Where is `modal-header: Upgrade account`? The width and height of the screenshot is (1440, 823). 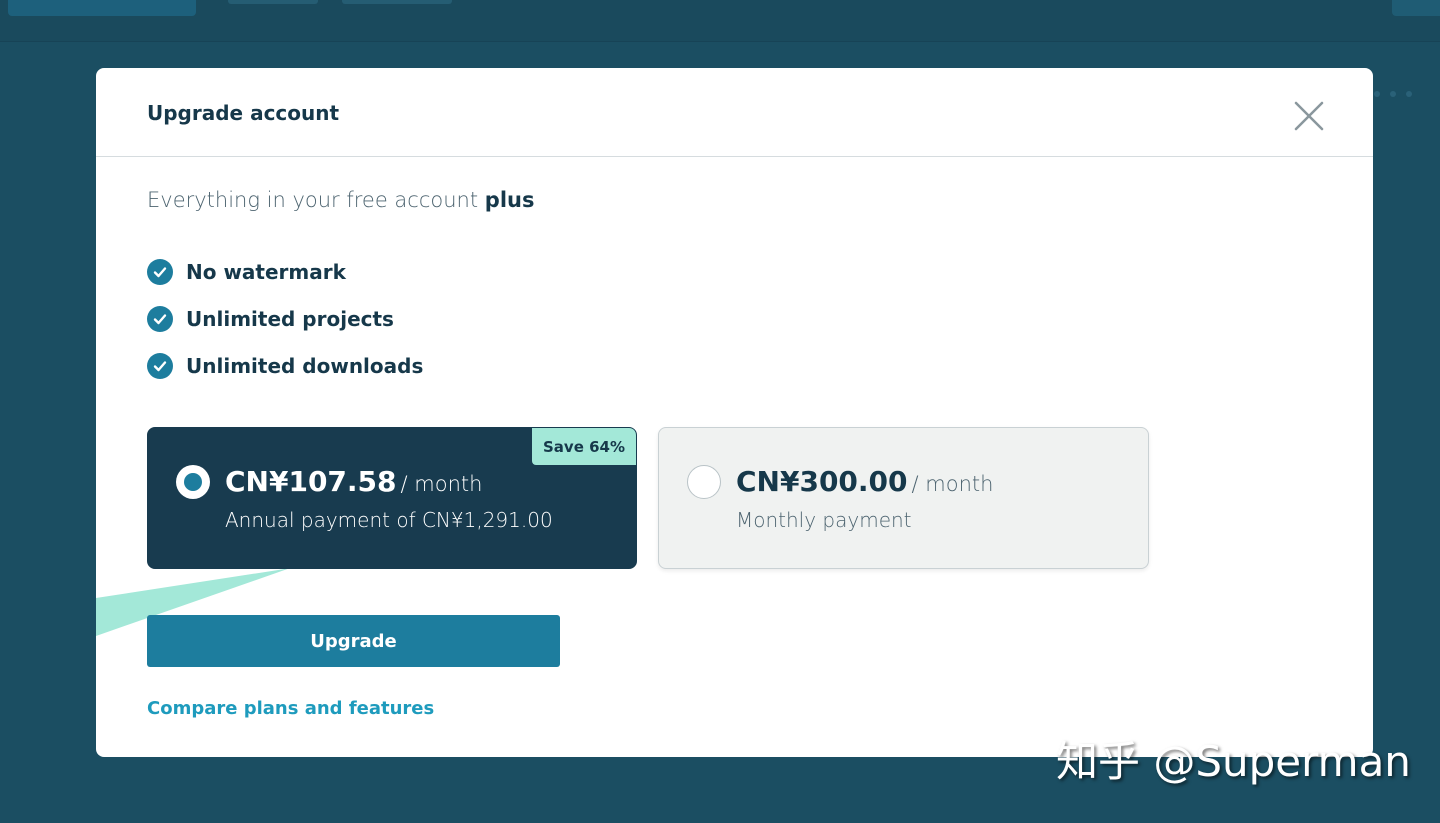 modal-header: Upgrade account is located at coordinates (734, 112).